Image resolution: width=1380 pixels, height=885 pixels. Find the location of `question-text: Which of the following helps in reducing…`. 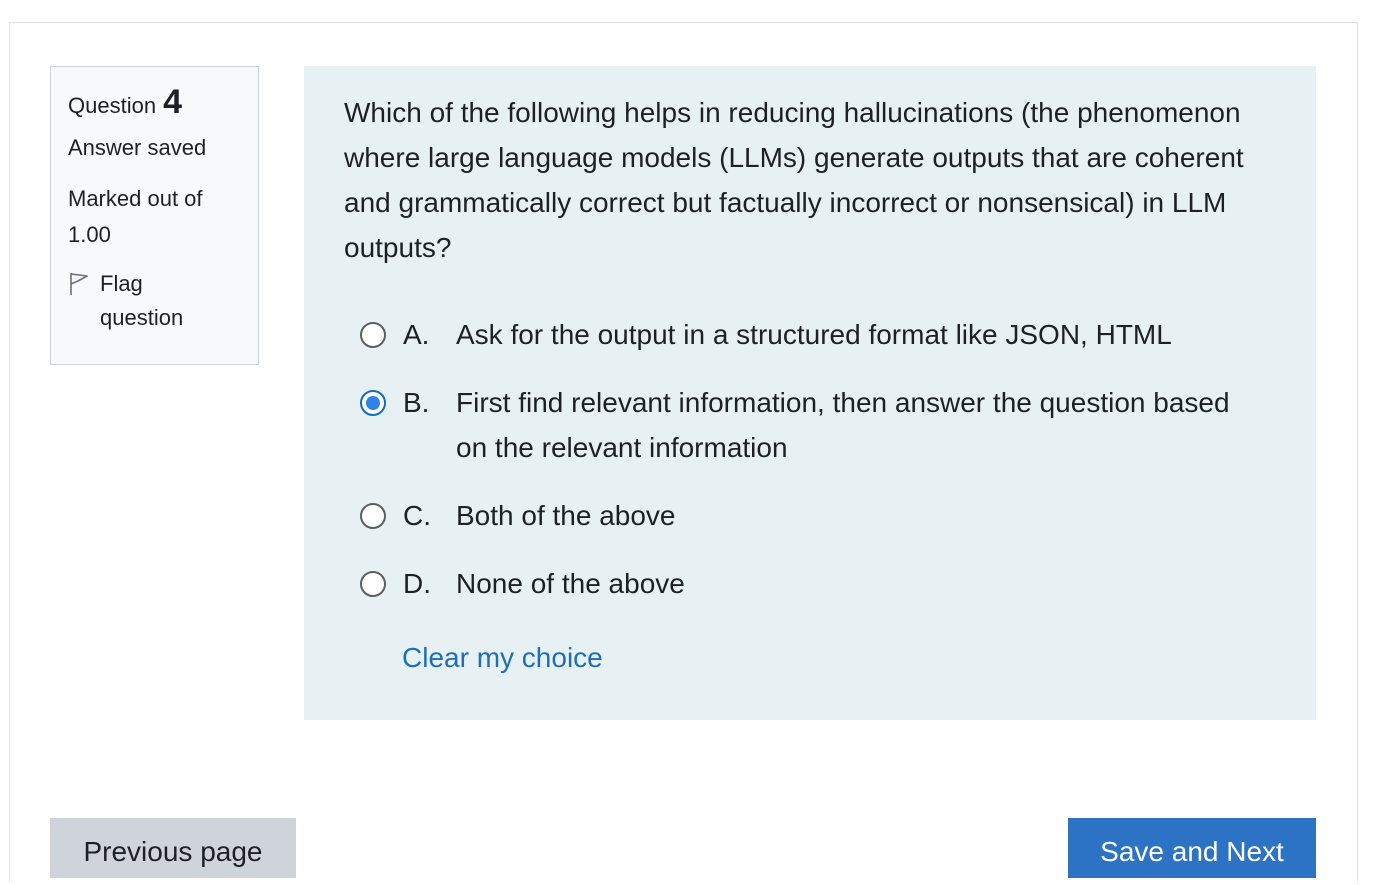

question-text: Which of the following helps in reducing… is located at coordinates (794, 180).